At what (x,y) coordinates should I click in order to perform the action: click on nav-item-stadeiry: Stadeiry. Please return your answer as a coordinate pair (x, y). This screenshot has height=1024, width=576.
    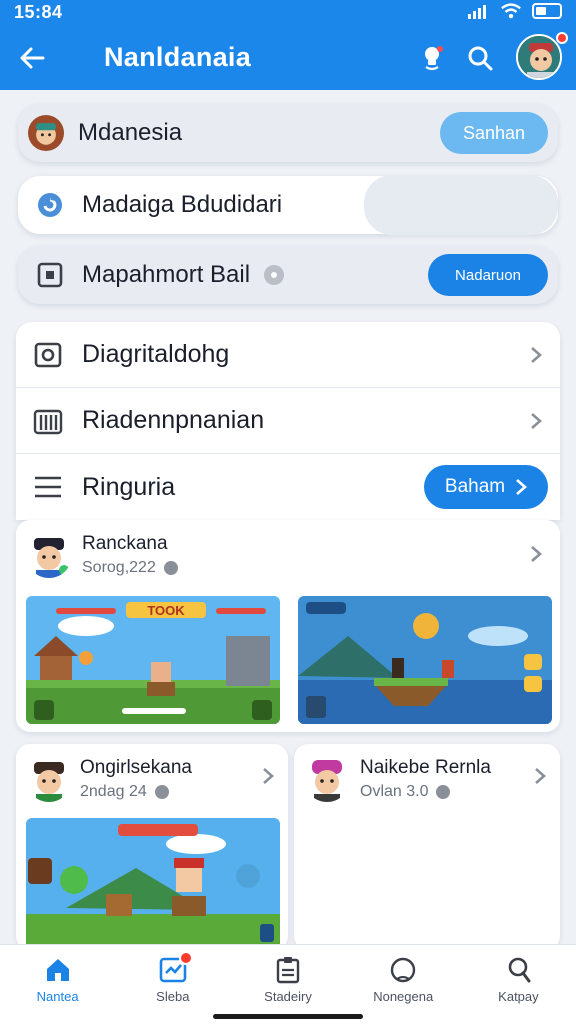
    Looking at the image, I should click on (287, 984).